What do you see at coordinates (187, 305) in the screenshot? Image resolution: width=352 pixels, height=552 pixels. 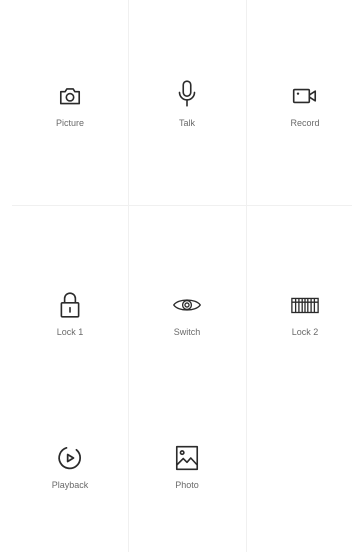 I see `eye-icon` at bounding box center [187, 305].